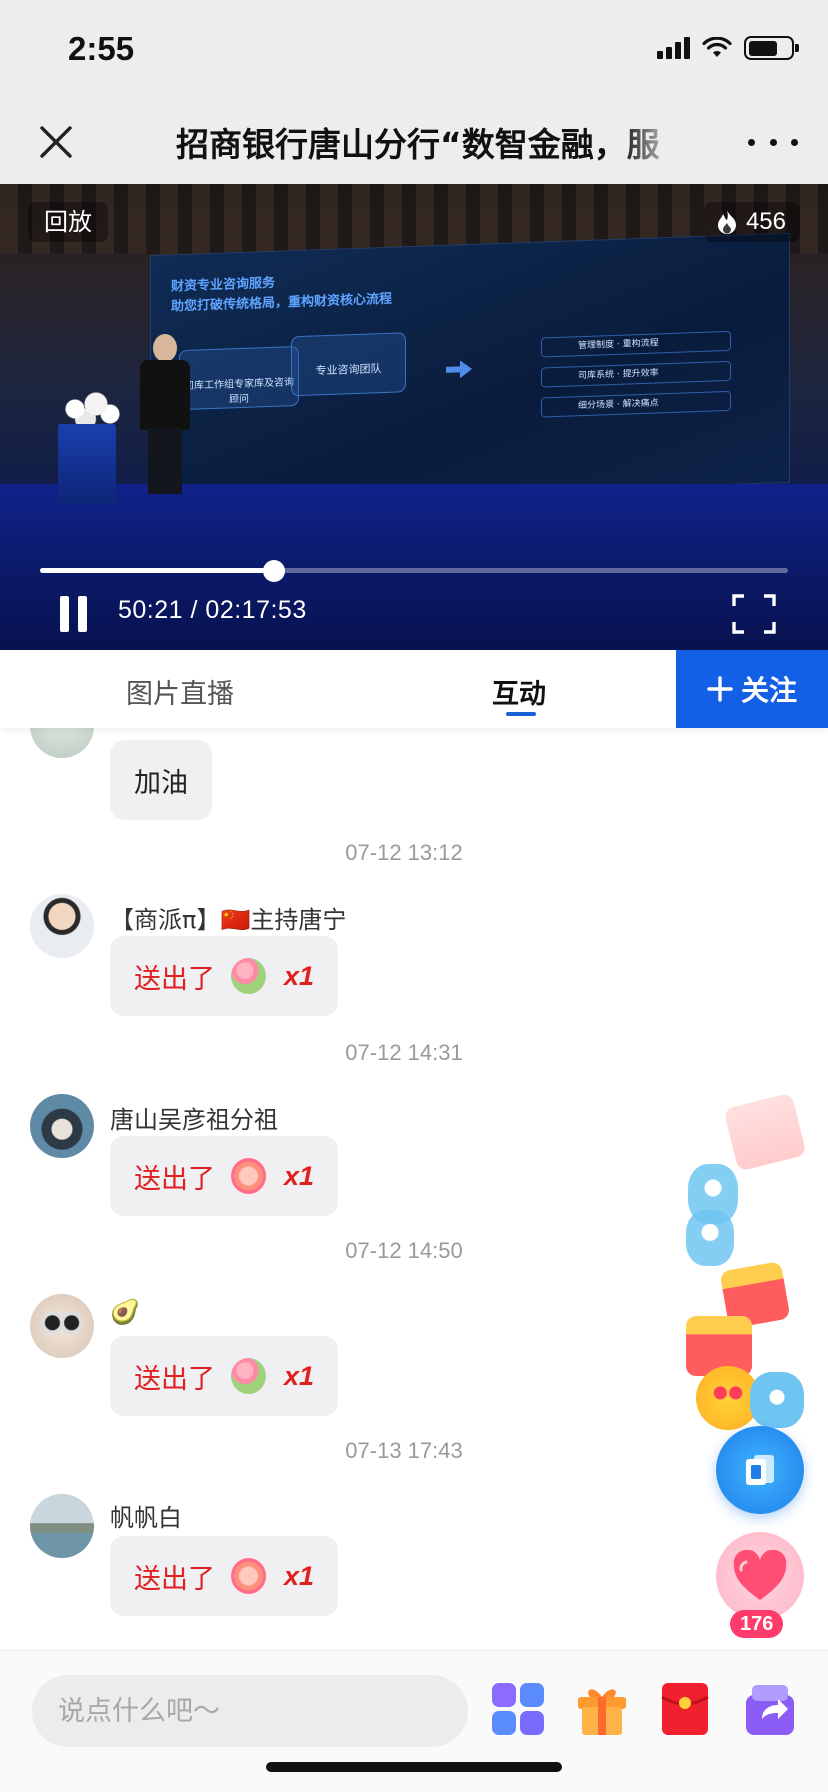 This screenshot has height=1792, width=828. I want to click on screen-box: 司库工作组专家库及咨询顾问, so click(239, 378).